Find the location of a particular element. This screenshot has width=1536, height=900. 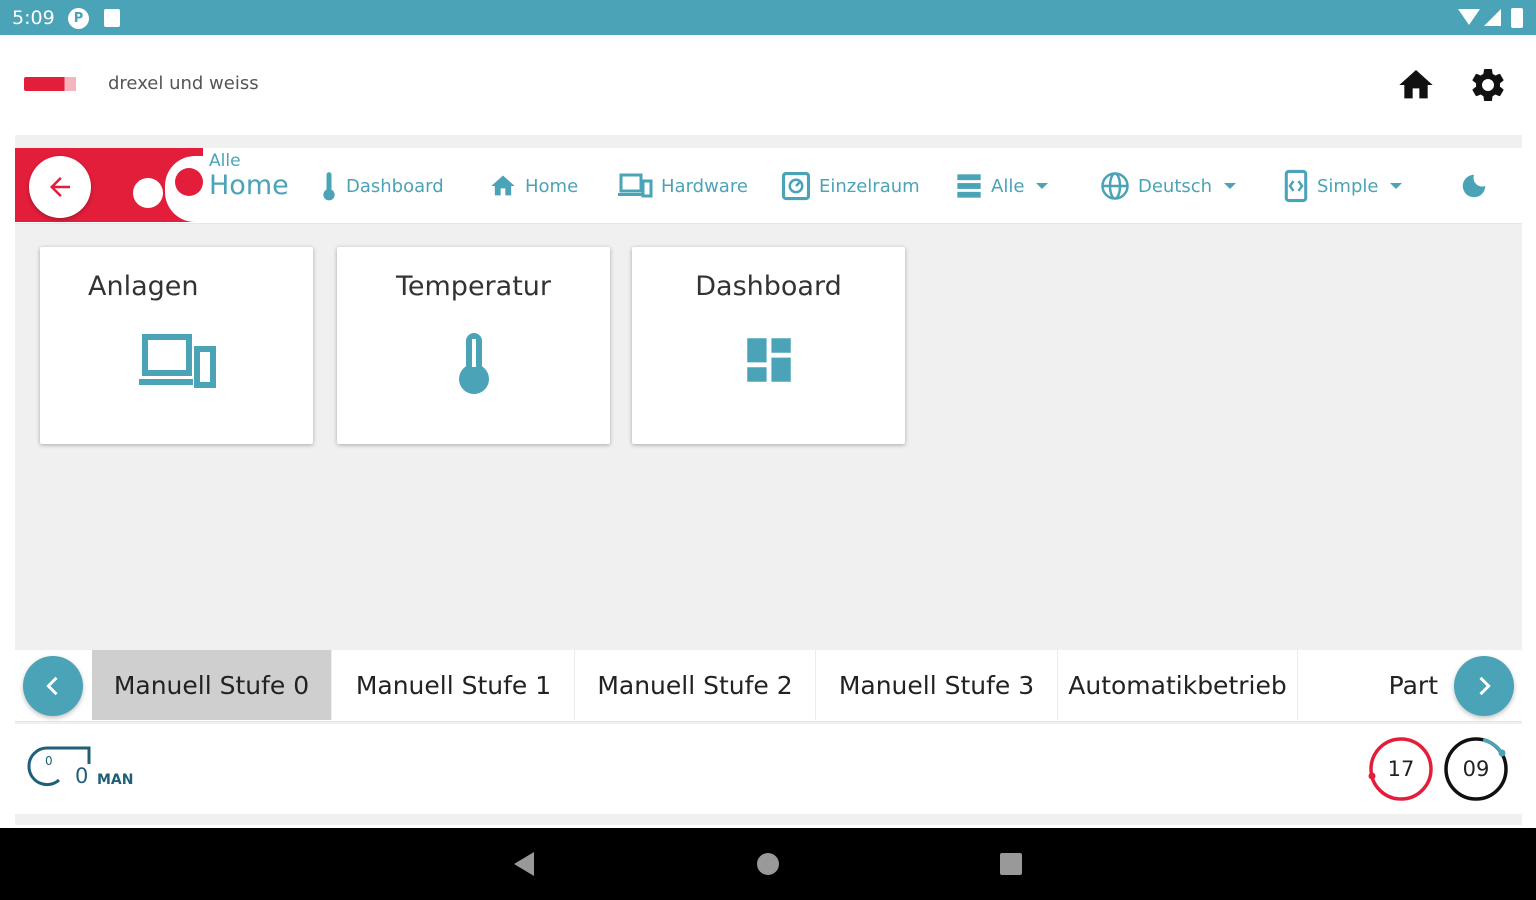

nav-hardware-label: Hardware is located at coordinates (704, 186).